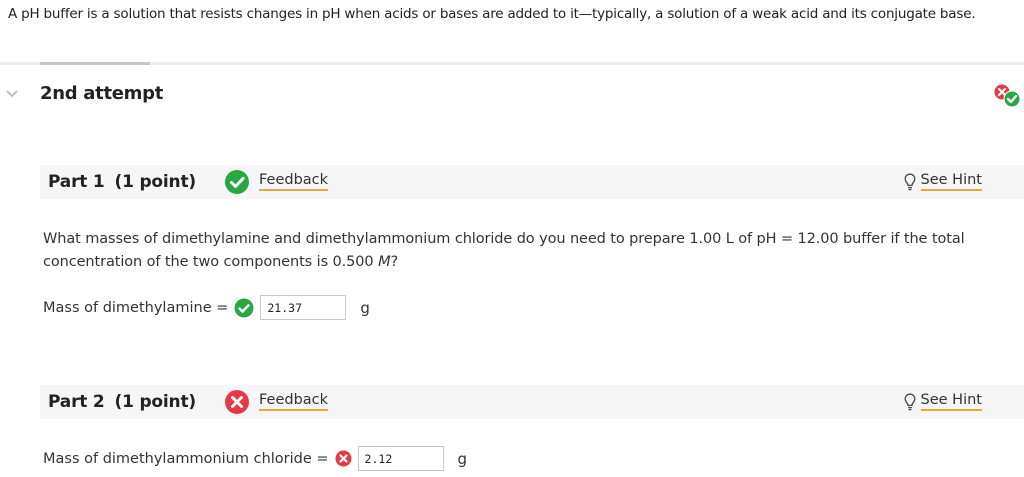  I want to click on part-2-points: (1 point), so click(155, 402).